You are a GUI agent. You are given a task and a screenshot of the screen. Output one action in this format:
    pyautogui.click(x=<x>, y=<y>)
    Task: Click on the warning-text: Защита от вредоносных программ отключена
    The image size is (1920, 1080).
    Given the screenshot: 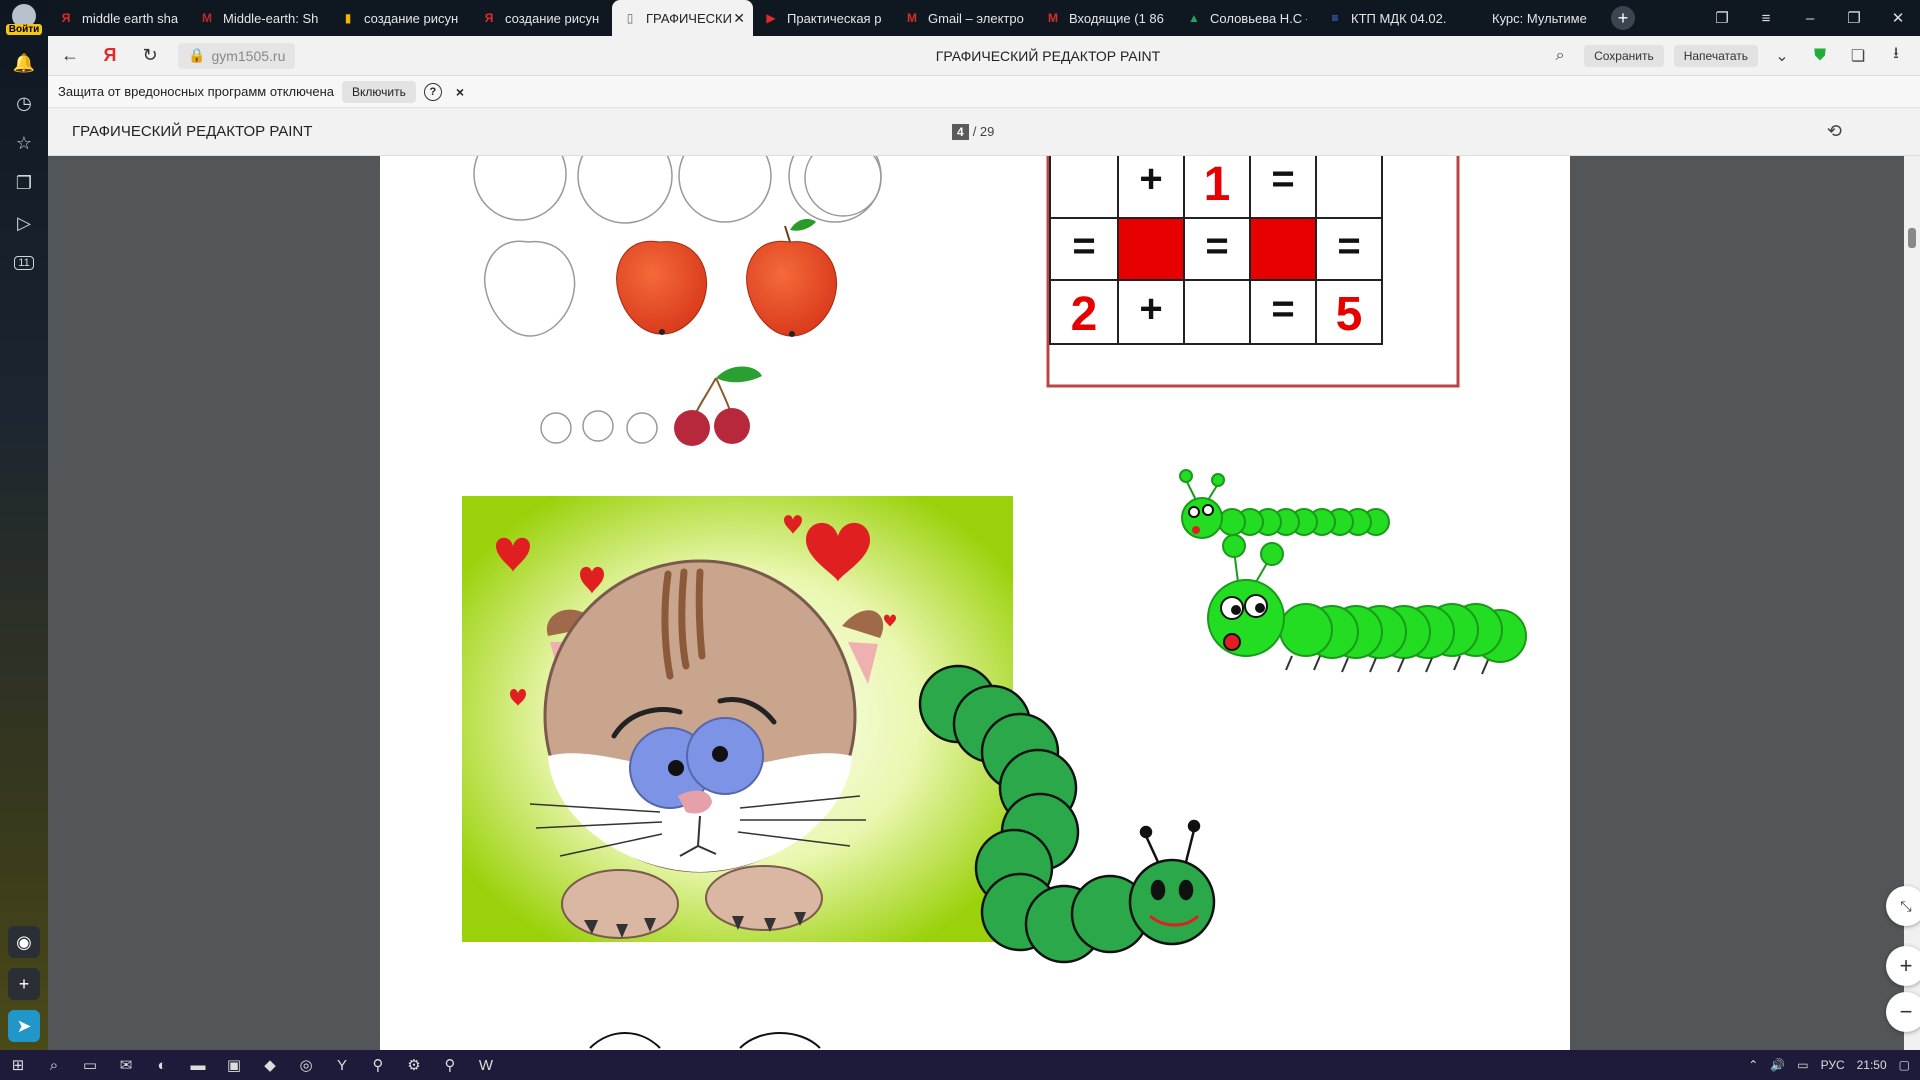 What is the action you would take?
    pyautogui.click(x=196, y=91)
    